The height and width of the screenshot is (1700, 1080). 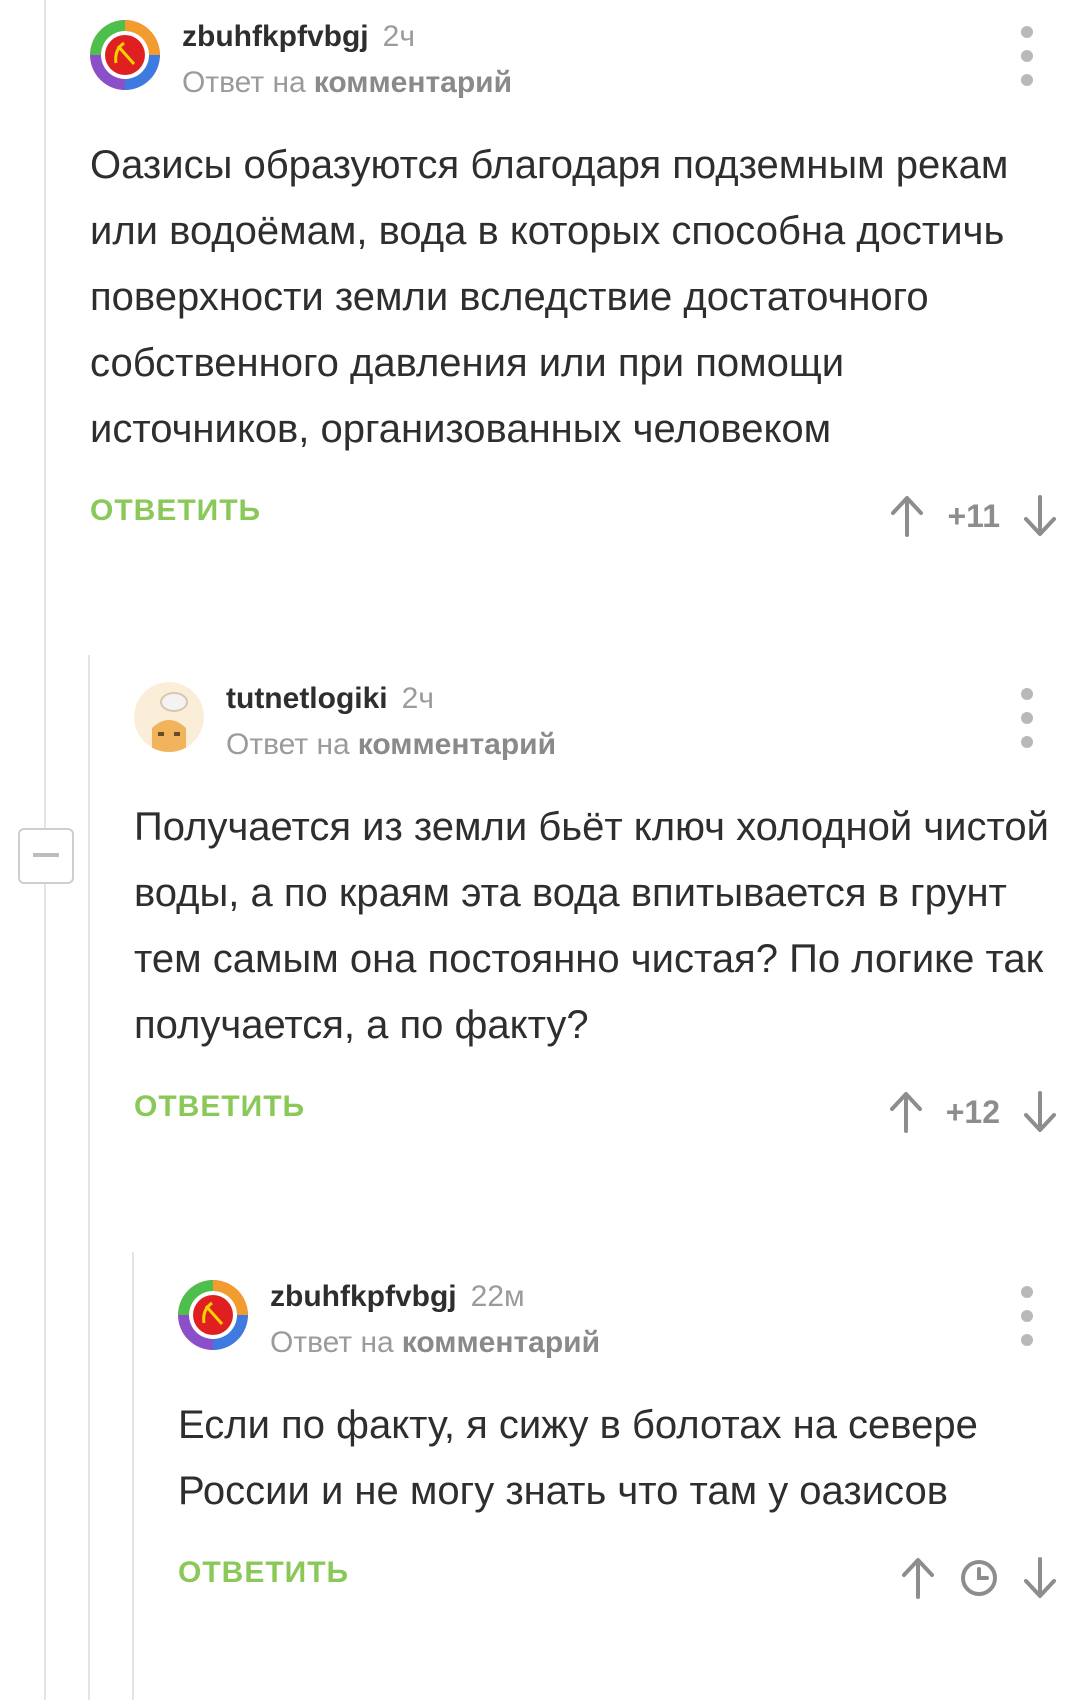 I want to click on vote-controls: +11, so click(x=973, y=516).